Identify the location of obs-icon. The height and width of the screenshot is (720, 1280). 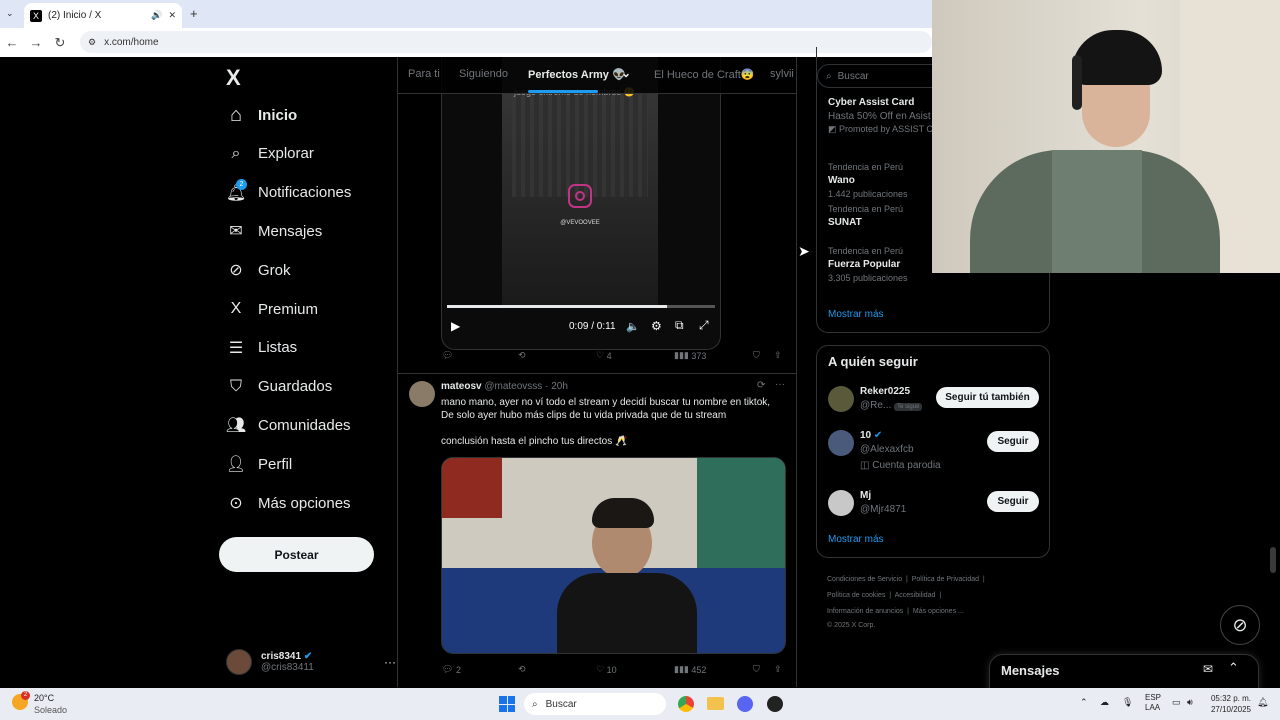
(775, 704).